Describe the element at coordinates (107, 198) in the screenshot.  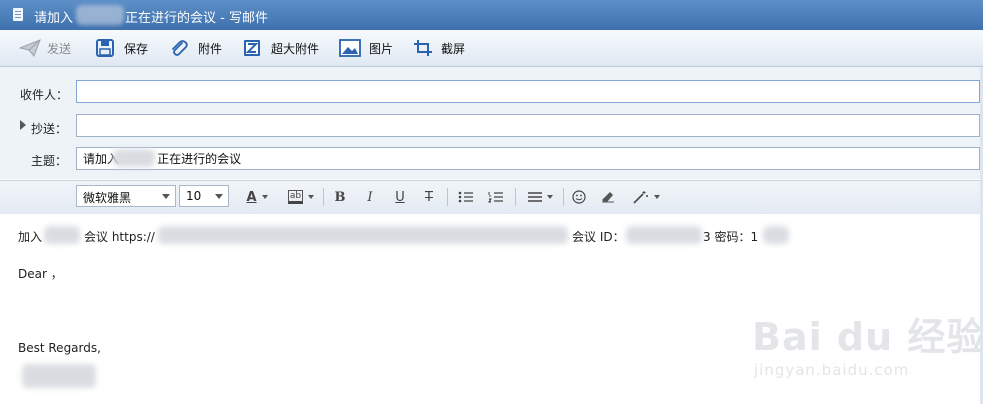
I see `font-family-value: 微软雅黑` at that location.